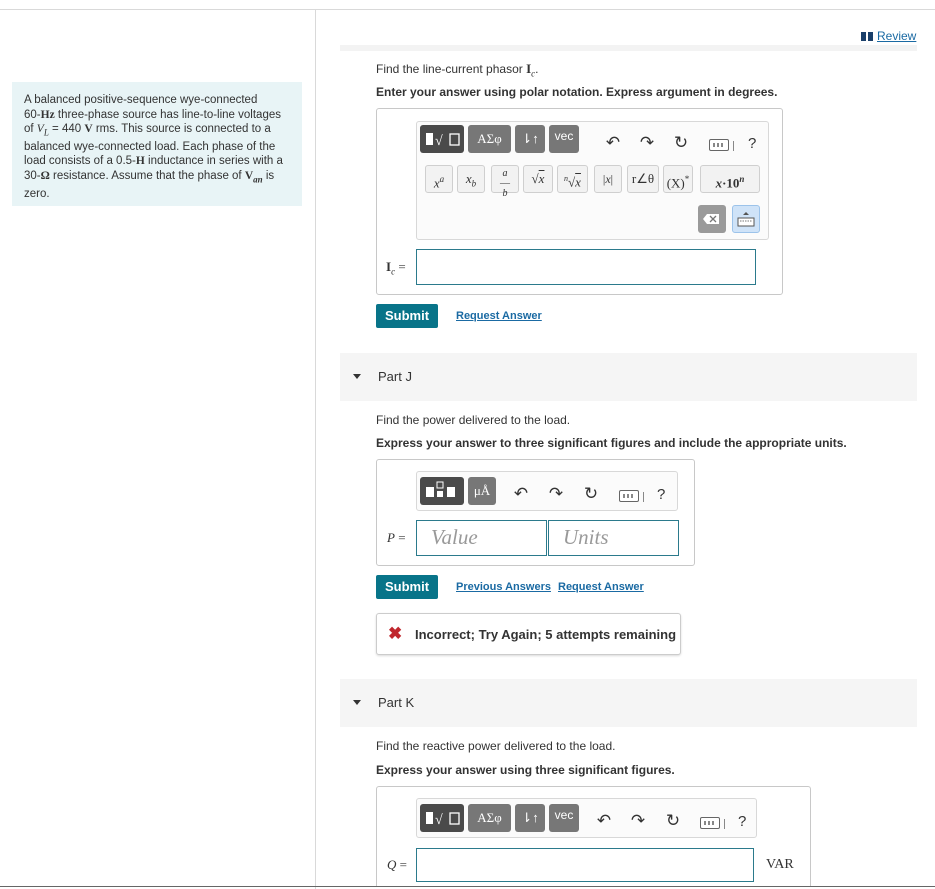 The width and height of the screenshot is (935, 889). Describe the element at coordinates (538, 179) in the screenshot. I see `sqrt-button: √x` at that location.